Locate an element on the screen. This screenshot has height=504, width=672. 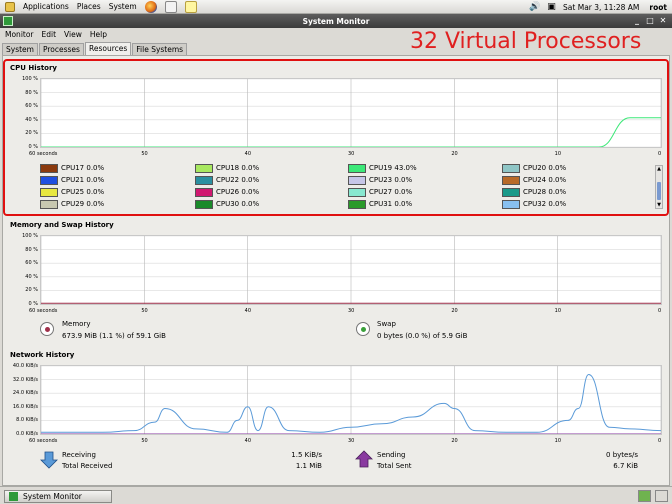
receiving-label: Receiving is located at coordinates (79, 455).